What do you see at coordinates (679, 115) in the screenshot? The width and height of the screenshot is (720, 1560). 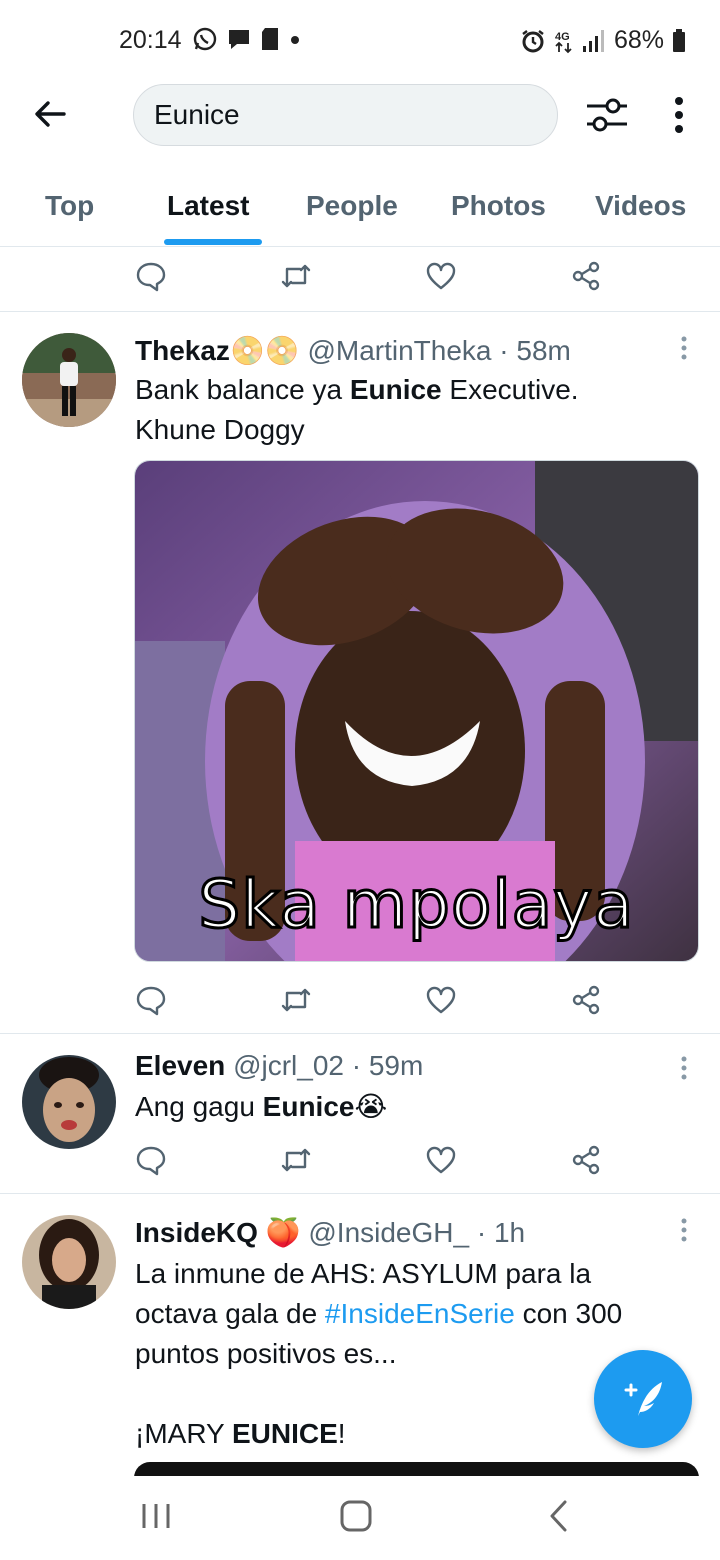 I see `more-vertical-icon` at bounding box center [679, 115].